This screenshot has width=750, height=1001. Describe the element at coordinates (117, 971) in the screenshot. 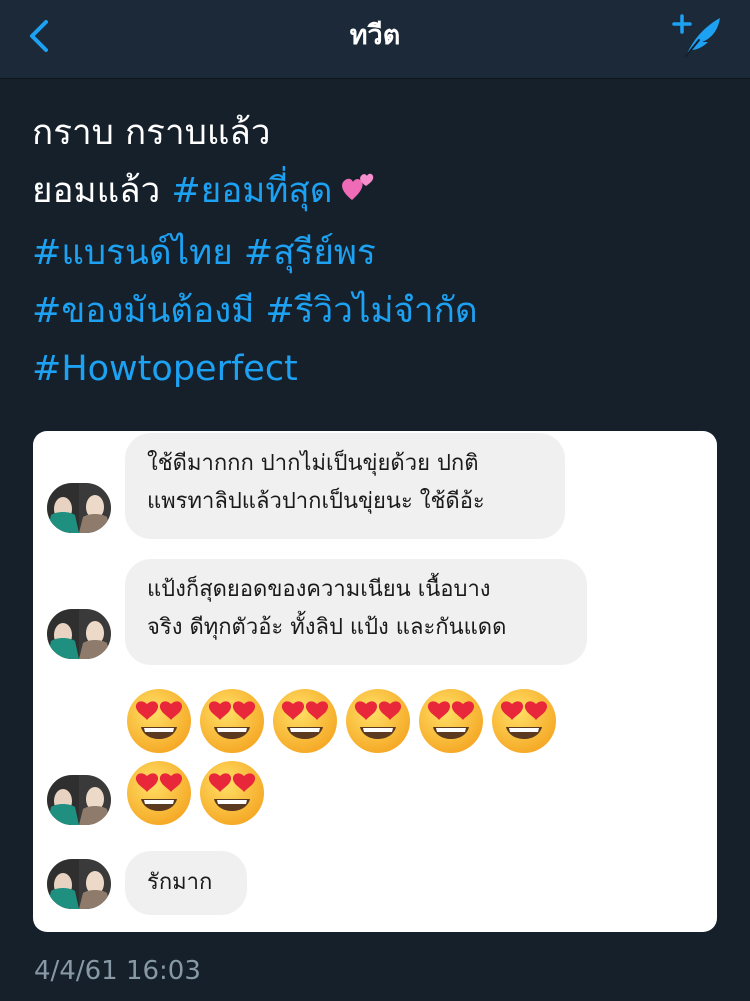

I see `tweet-timestamp: 4/4/61 16:03` at that location.